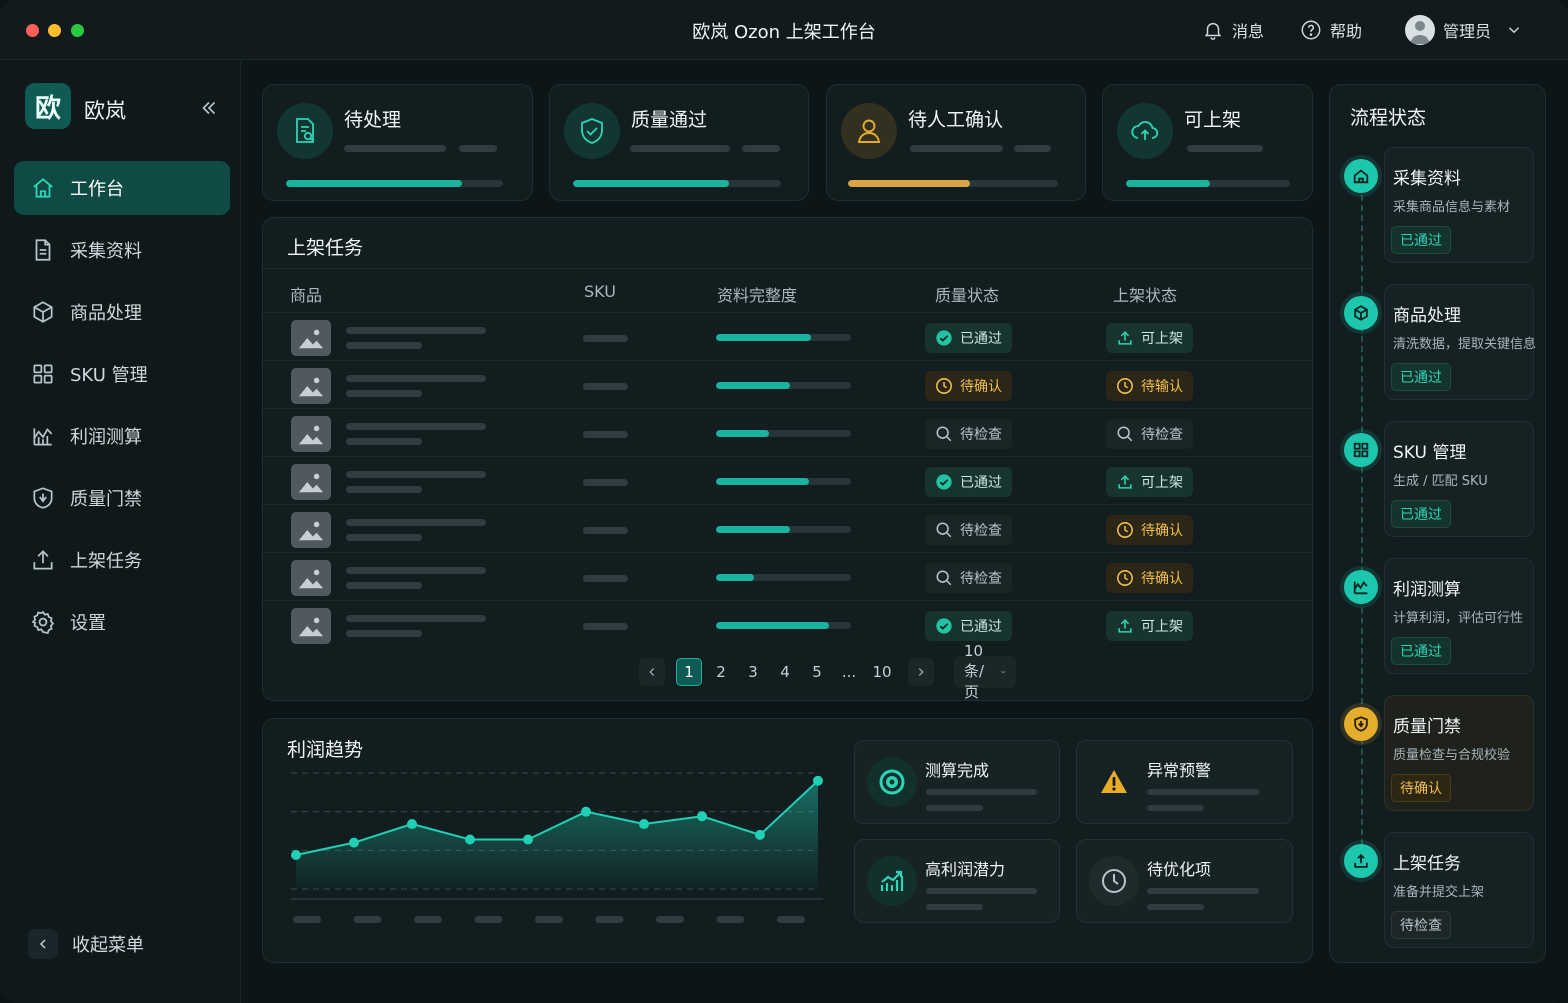  I want to click on document-search-icon, so click(305, 130).